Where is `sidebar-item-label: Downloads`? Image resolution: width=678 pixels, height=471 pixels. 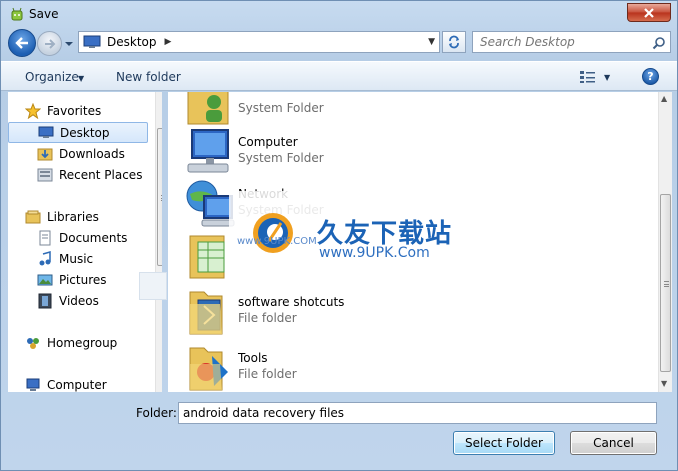
sidebar-item-label: Downloads is located at coordinates (92, 153).